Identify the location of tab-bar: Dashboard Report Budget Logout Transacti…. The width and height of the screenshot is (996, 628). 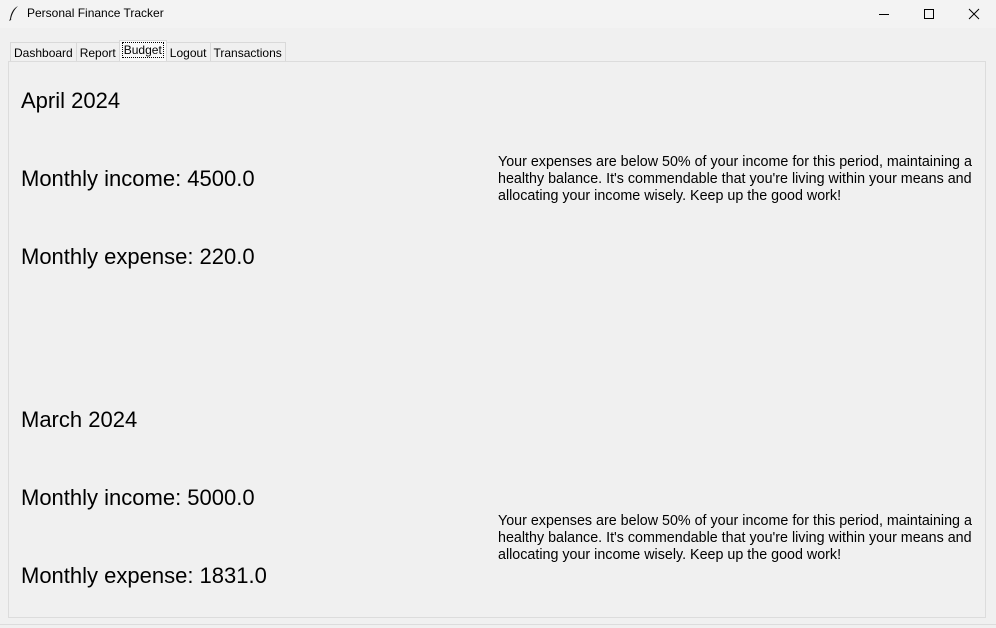
(148, 51).